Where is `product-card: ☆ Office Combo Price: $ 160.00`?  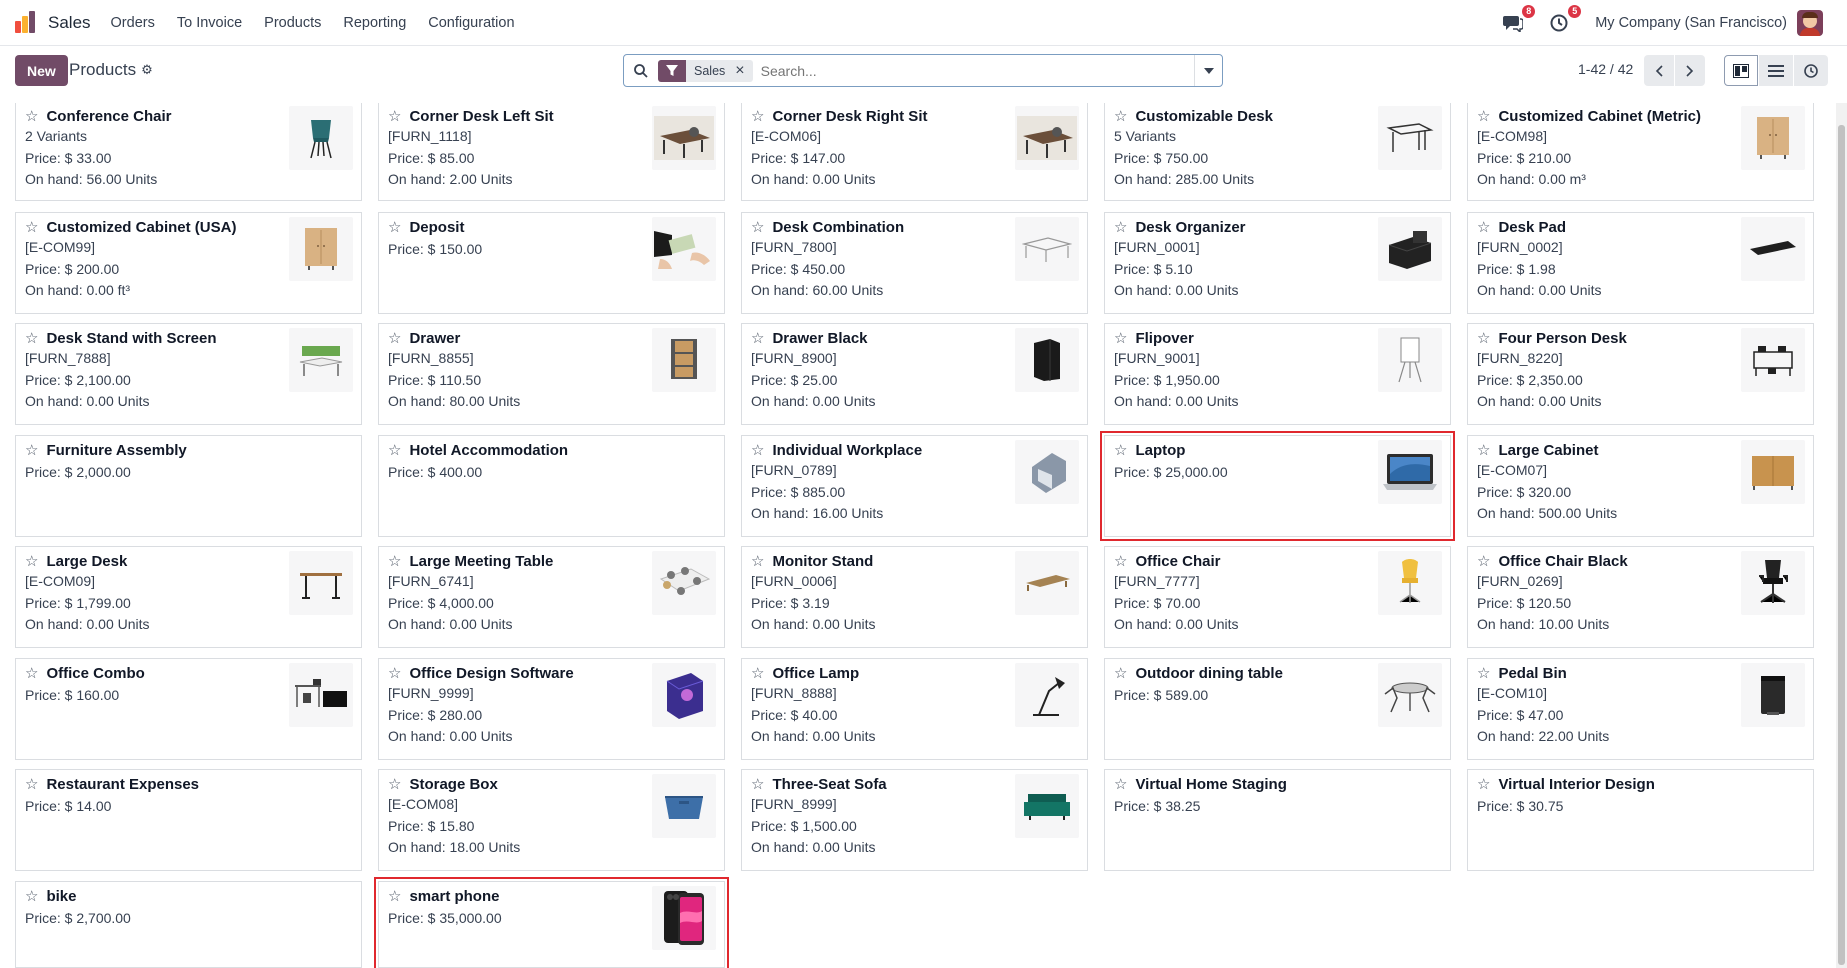 product-card: ☆ Office Combo Price: $ 160.00 is located at coordinates (188, 709).